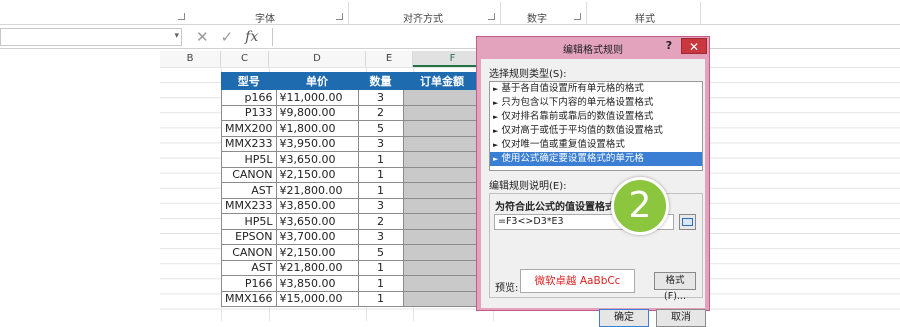 This screenshot has height=327, width=900. What do you see at coordinates (249, 298) in the screenshot?
I see `cell-model: MMX166` at bounding box center [249, 298].